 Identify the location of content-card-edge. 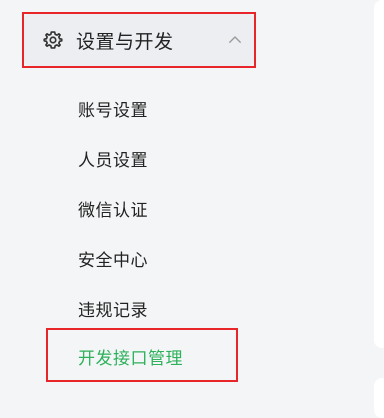
(379, 174).